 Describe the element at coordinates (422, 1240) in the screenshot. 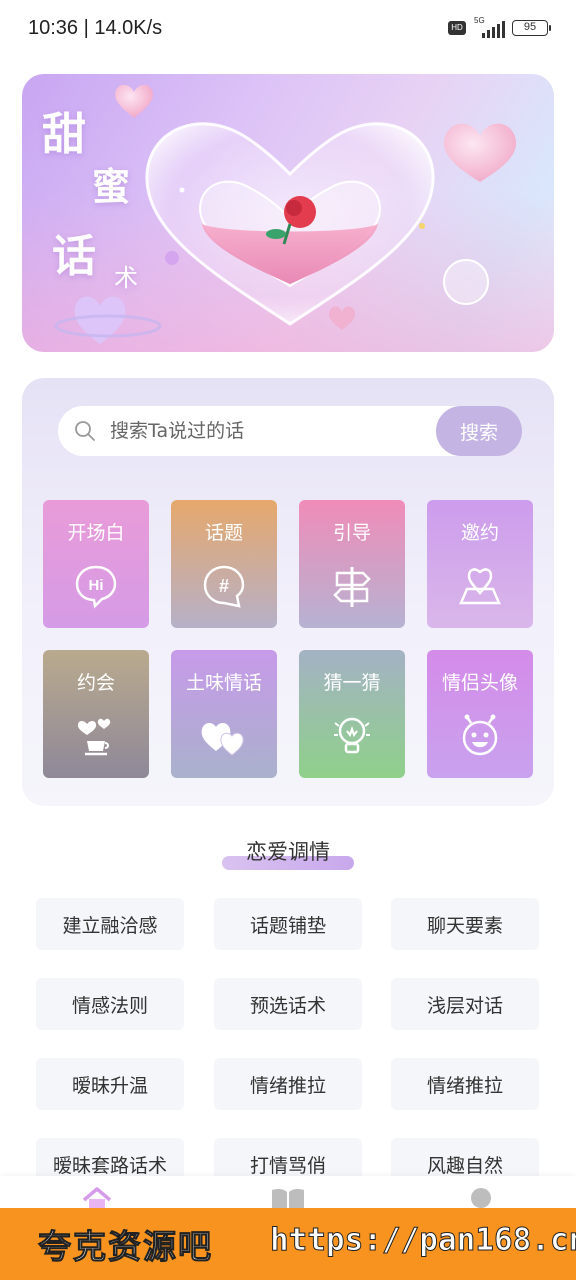

I see `watermark-url: https://pan168.cn` at that location.